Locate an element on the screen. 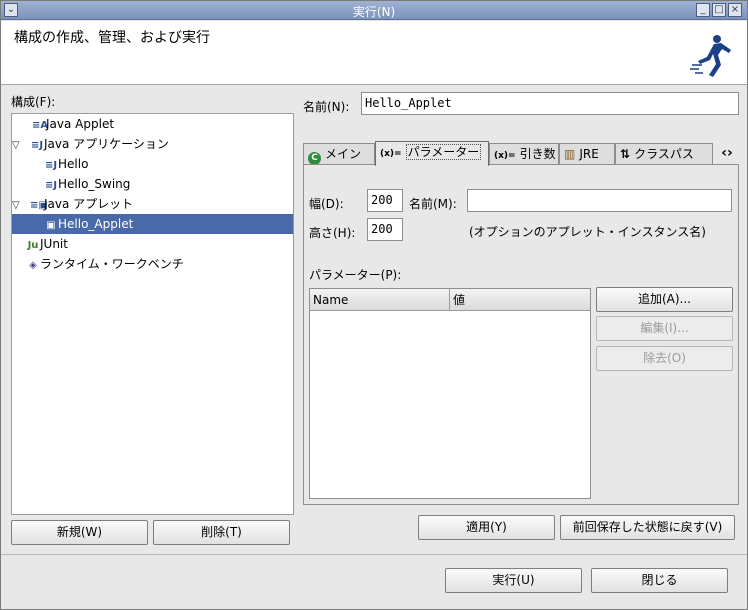  apply-button: 適用(Y) is located at coordinates (486, 527).